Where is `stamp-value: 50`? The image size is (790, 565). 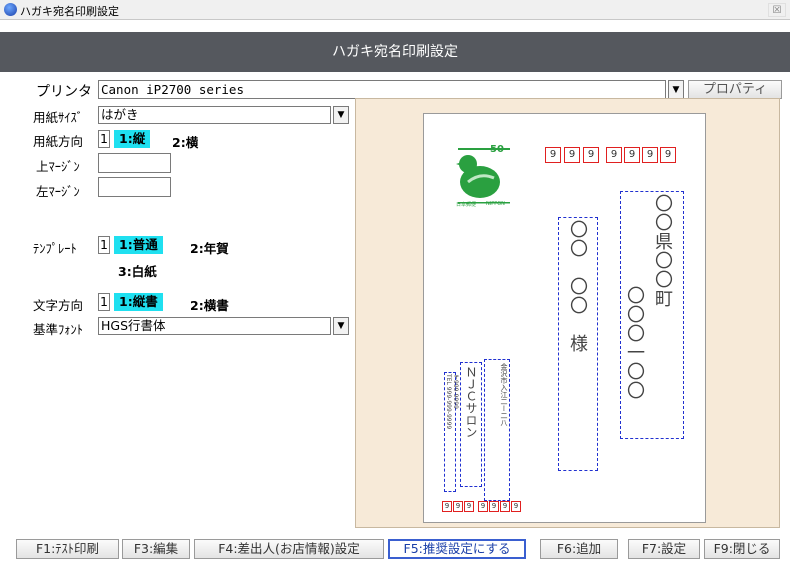
stamp-value: 50 is located at coordinates (497, 149).